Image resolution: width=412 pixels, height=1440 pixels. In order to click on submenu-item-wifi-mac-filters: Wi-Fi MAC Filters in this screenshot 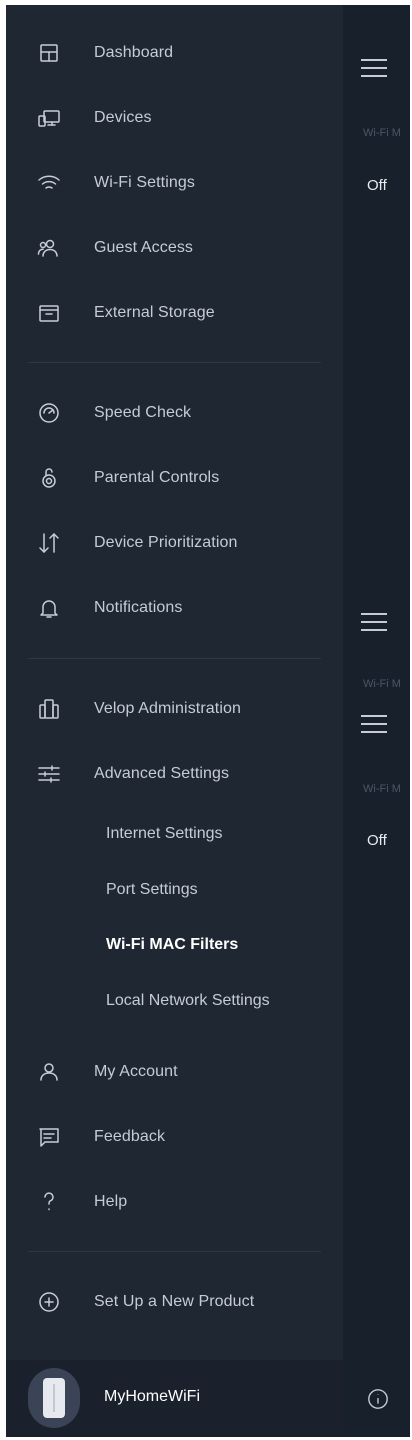, I will do `click(174, 945)`.